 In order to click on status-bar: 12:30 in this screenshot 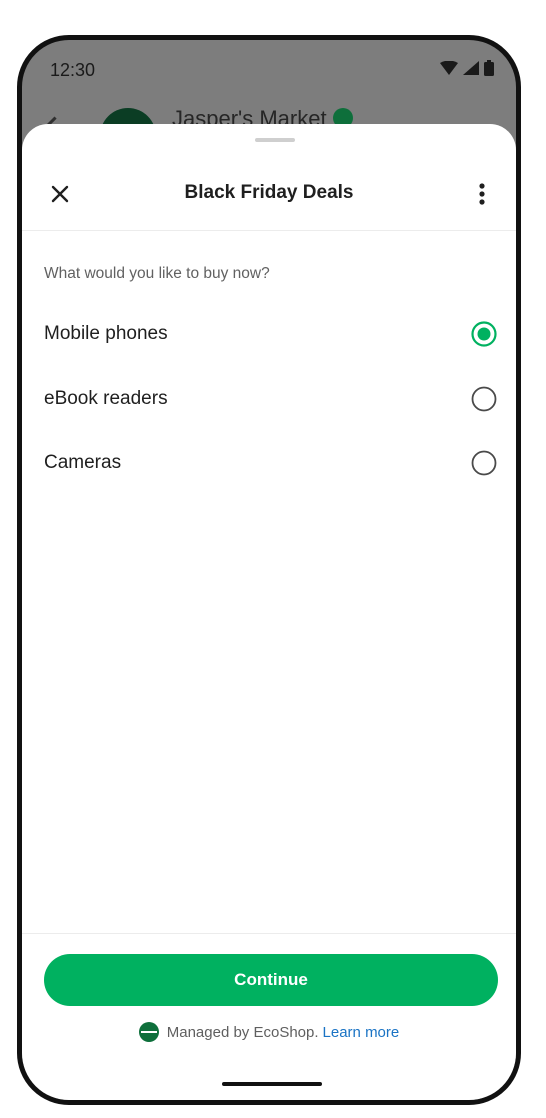, I will do `click(269, 71)`.